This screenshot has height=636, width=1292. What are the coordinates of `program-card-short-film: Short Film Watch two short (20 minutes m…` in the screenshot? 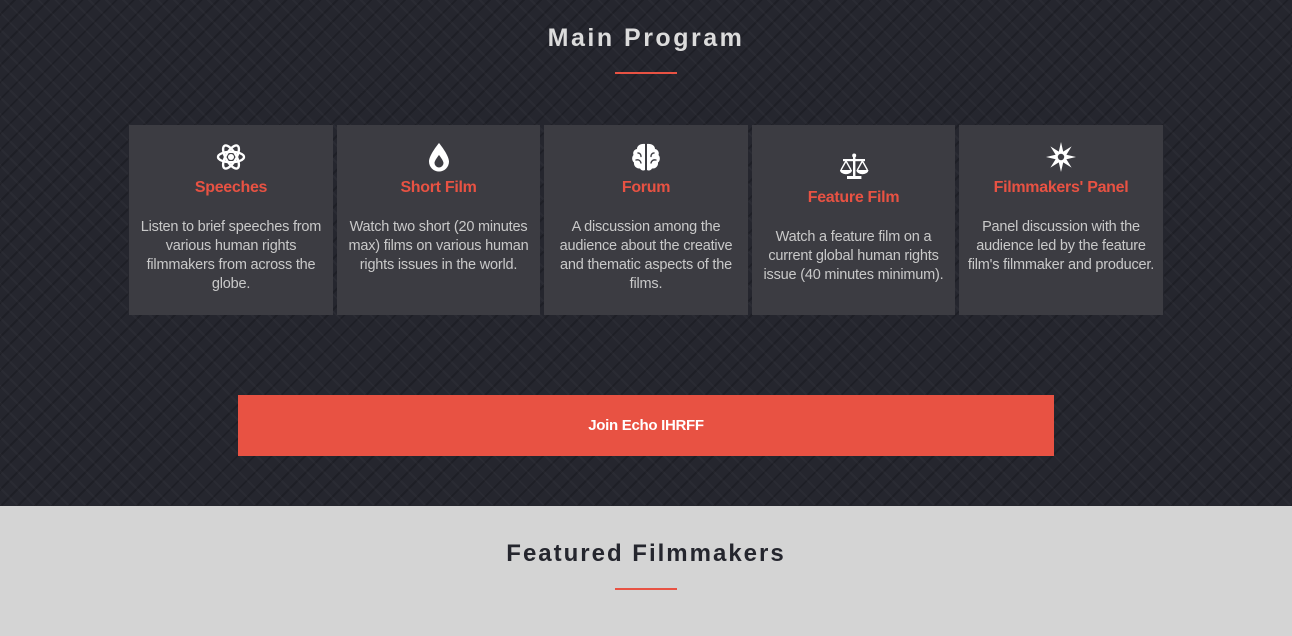 It's located at (438, 220).